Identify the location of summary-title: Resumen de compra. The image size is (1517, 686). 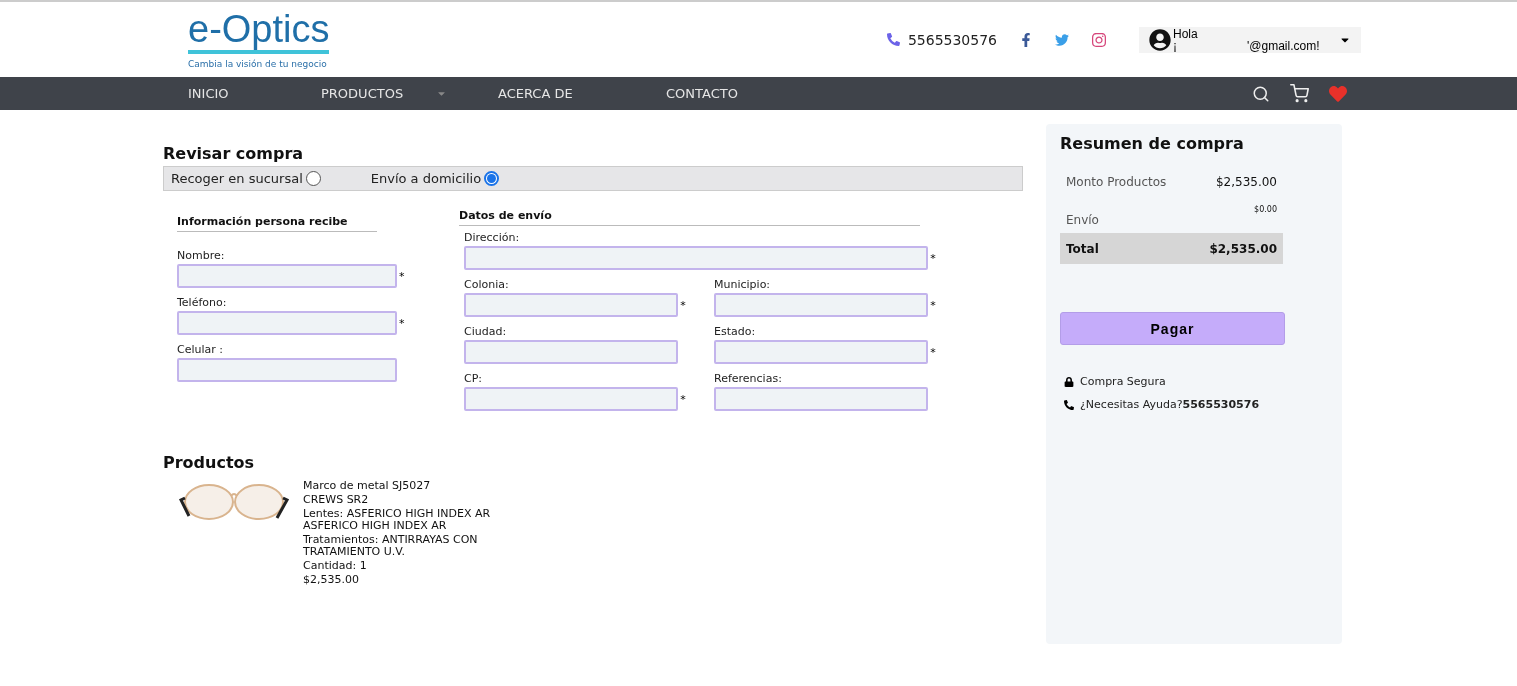
(1152, 143).